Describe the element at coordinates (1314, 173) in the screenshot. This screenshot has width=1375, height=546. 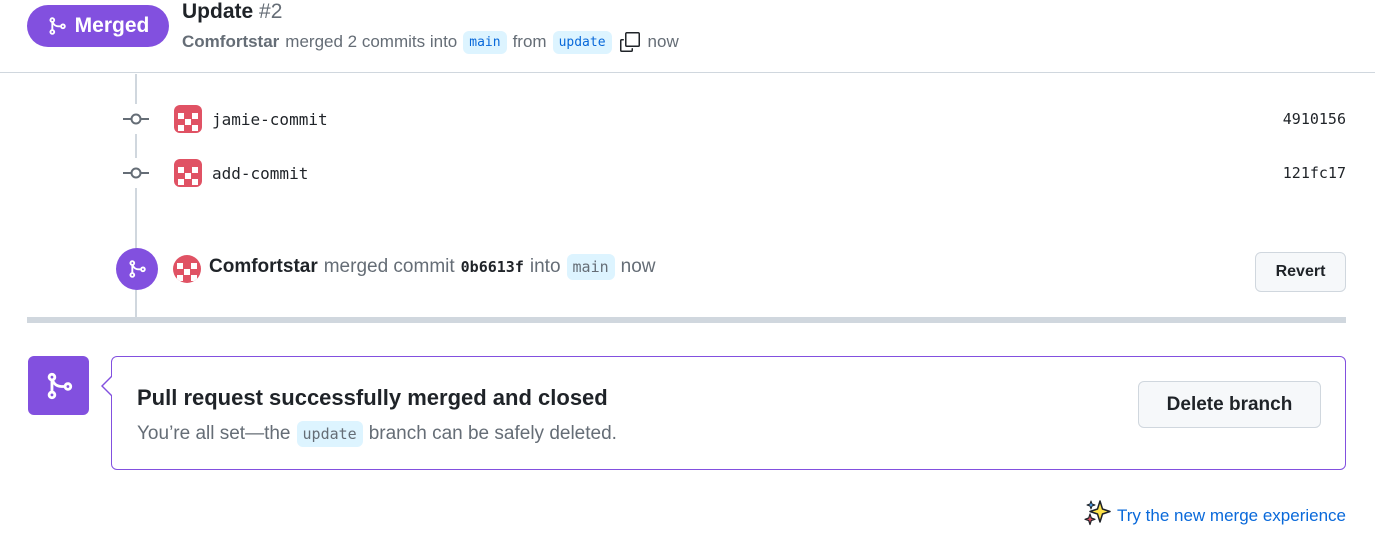
I see `commit-sha-link: 121fc17` at that location.